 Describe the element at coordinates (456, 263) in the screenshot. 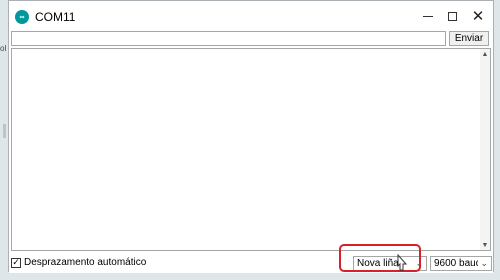

I see `baud-rate-value: 9600 baudio` at that location.